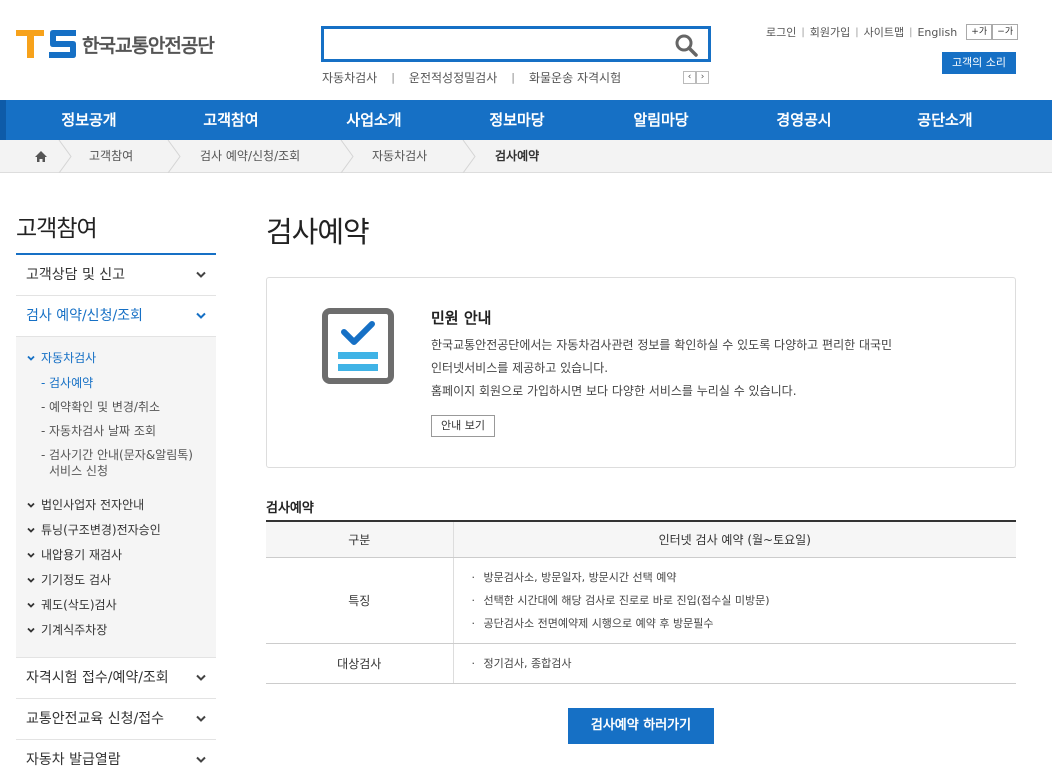 The width and height of the screenshot is (1052, 777). What do you see at coordinates (95, 719) in the screenshot?
I see `sidebar-item-label: 교통안전교육 신청/접수` at bounding box center [95, 719].